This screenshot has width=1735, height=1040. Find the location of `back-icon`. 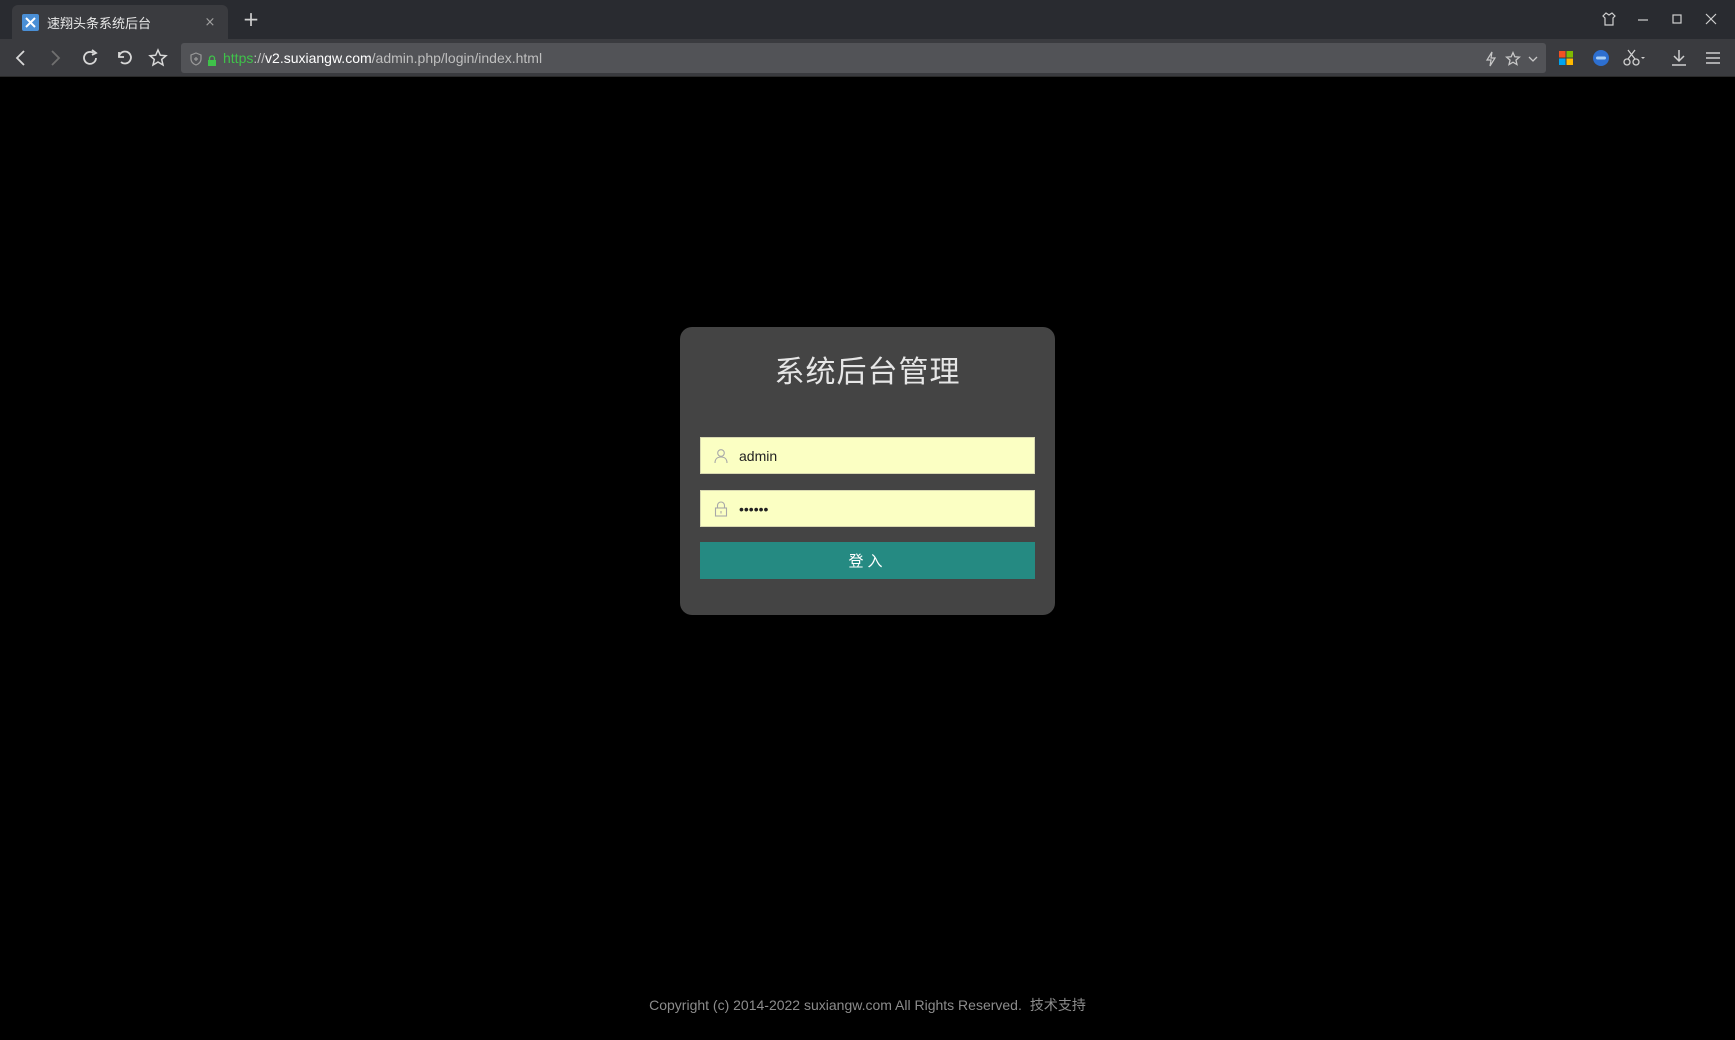

back-icon is located at coordinates (21, 58).